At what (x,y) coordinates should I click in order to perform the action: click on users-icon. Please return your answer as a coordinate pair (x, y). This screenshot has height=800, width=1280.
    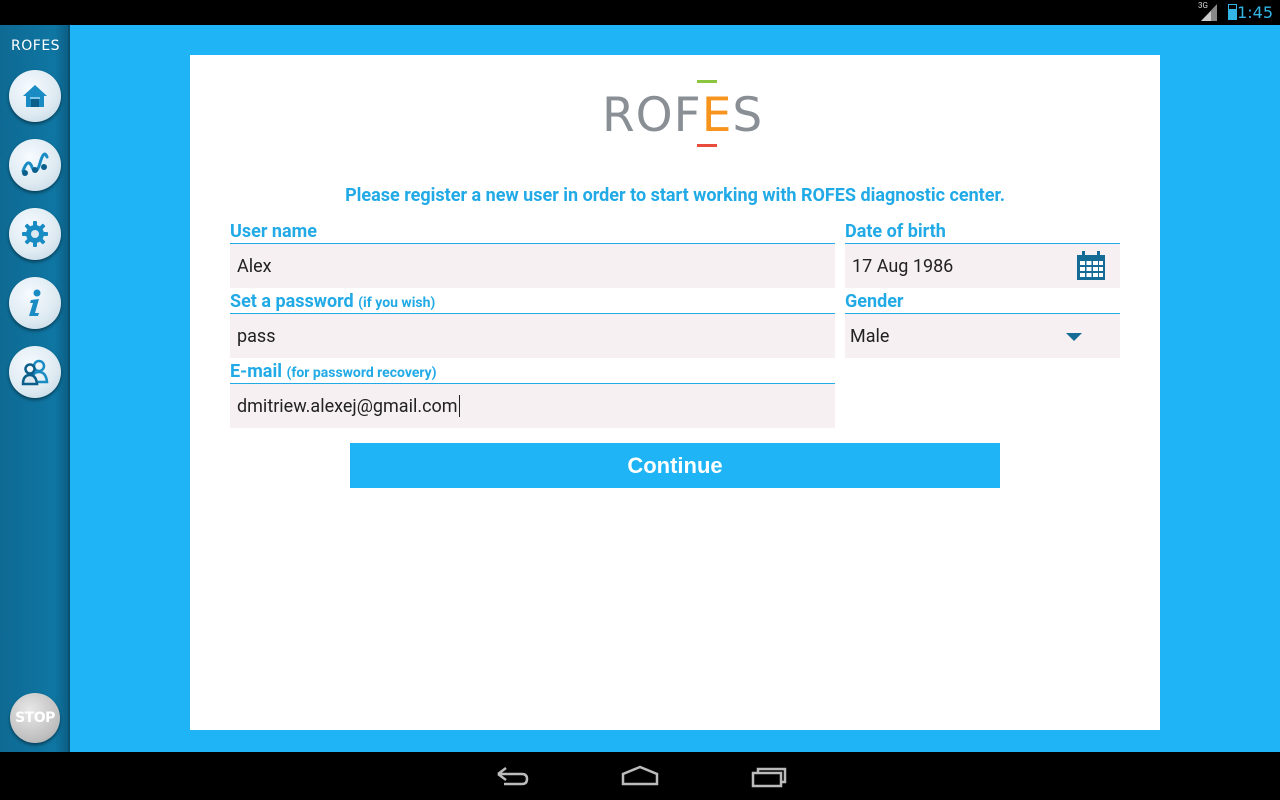
    Looking at the image, I should click on (35, 372).